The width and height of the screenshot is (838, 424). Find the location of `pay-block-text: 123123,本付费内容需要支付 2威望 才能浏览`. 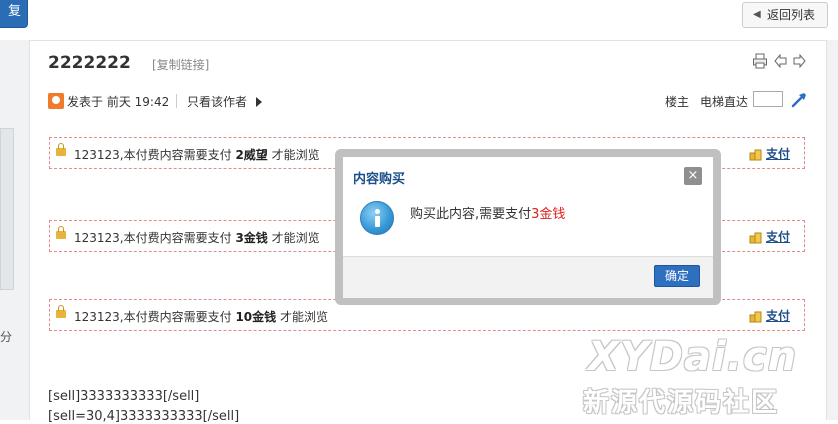

pay-block-text: 123123,本付费内容需要支付 2威望 才能浏览 is located at coordinates (197, 155).